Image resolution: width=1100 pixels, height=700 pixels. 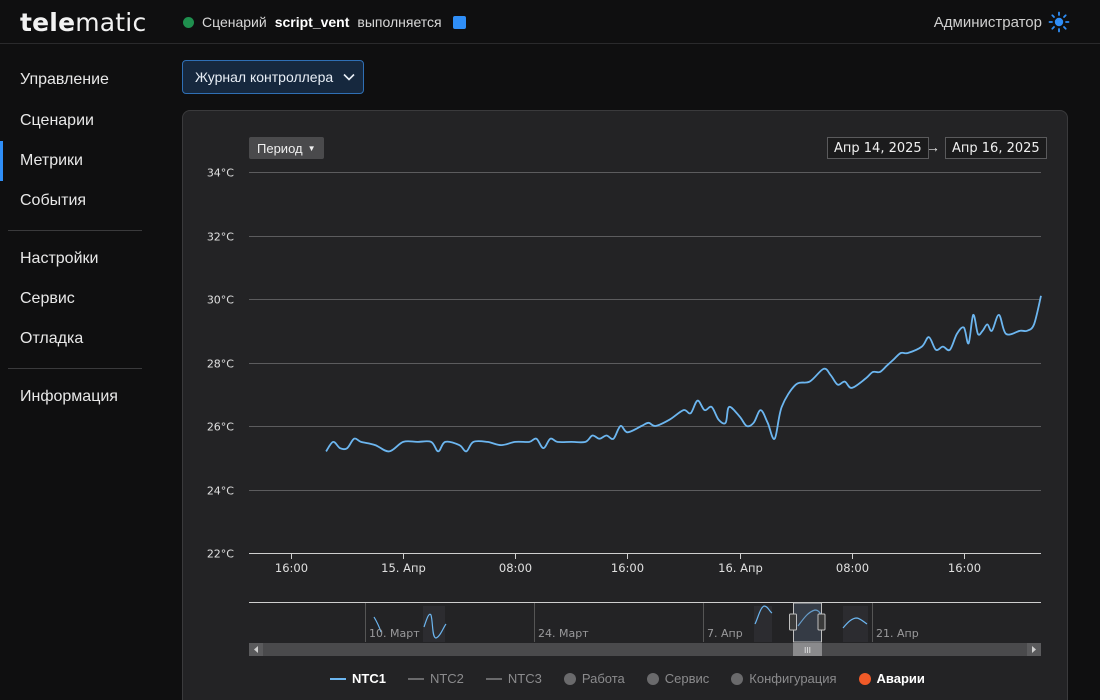 What do you see at coordinates (763, 624) in the screenshot?
I see `navigator-data-block` at bounding box center [763, 624].